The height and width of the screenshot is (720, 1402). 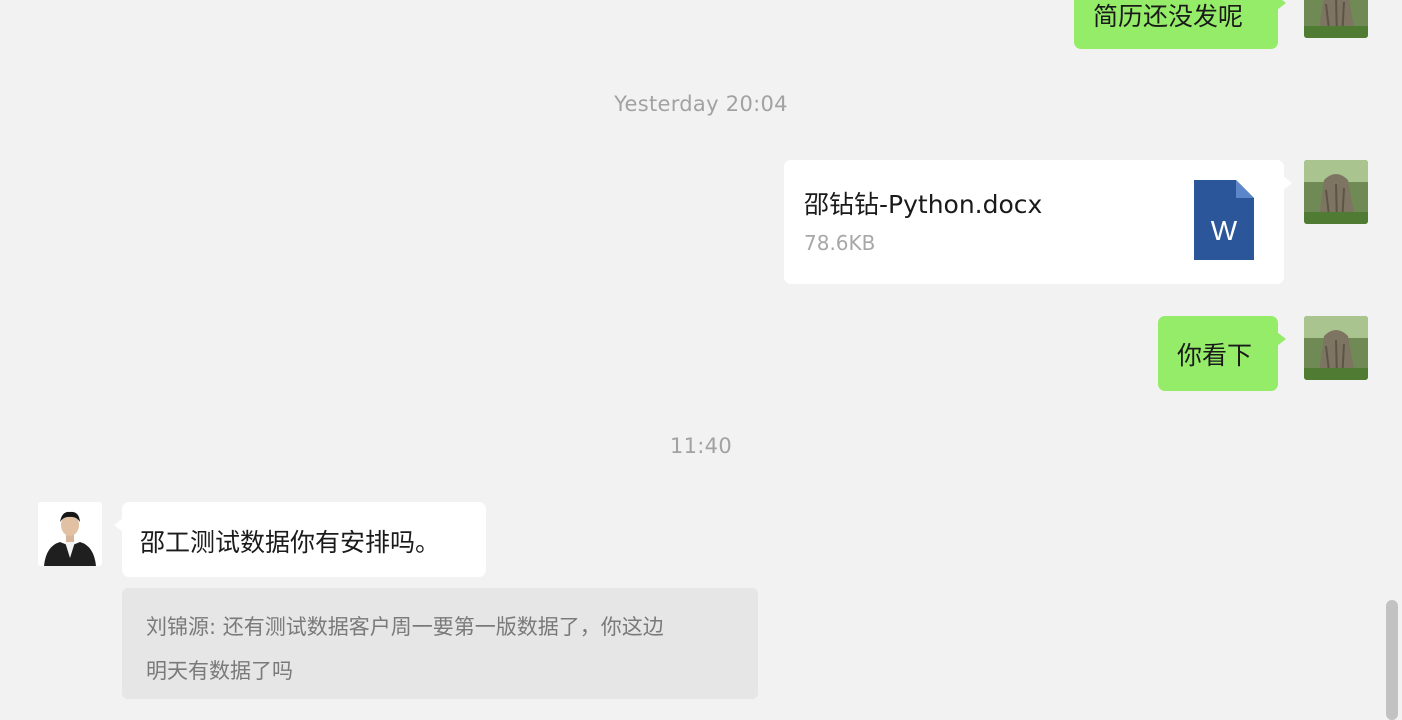 I want to click on contact-avatar-image, so click(x=70, y=534).